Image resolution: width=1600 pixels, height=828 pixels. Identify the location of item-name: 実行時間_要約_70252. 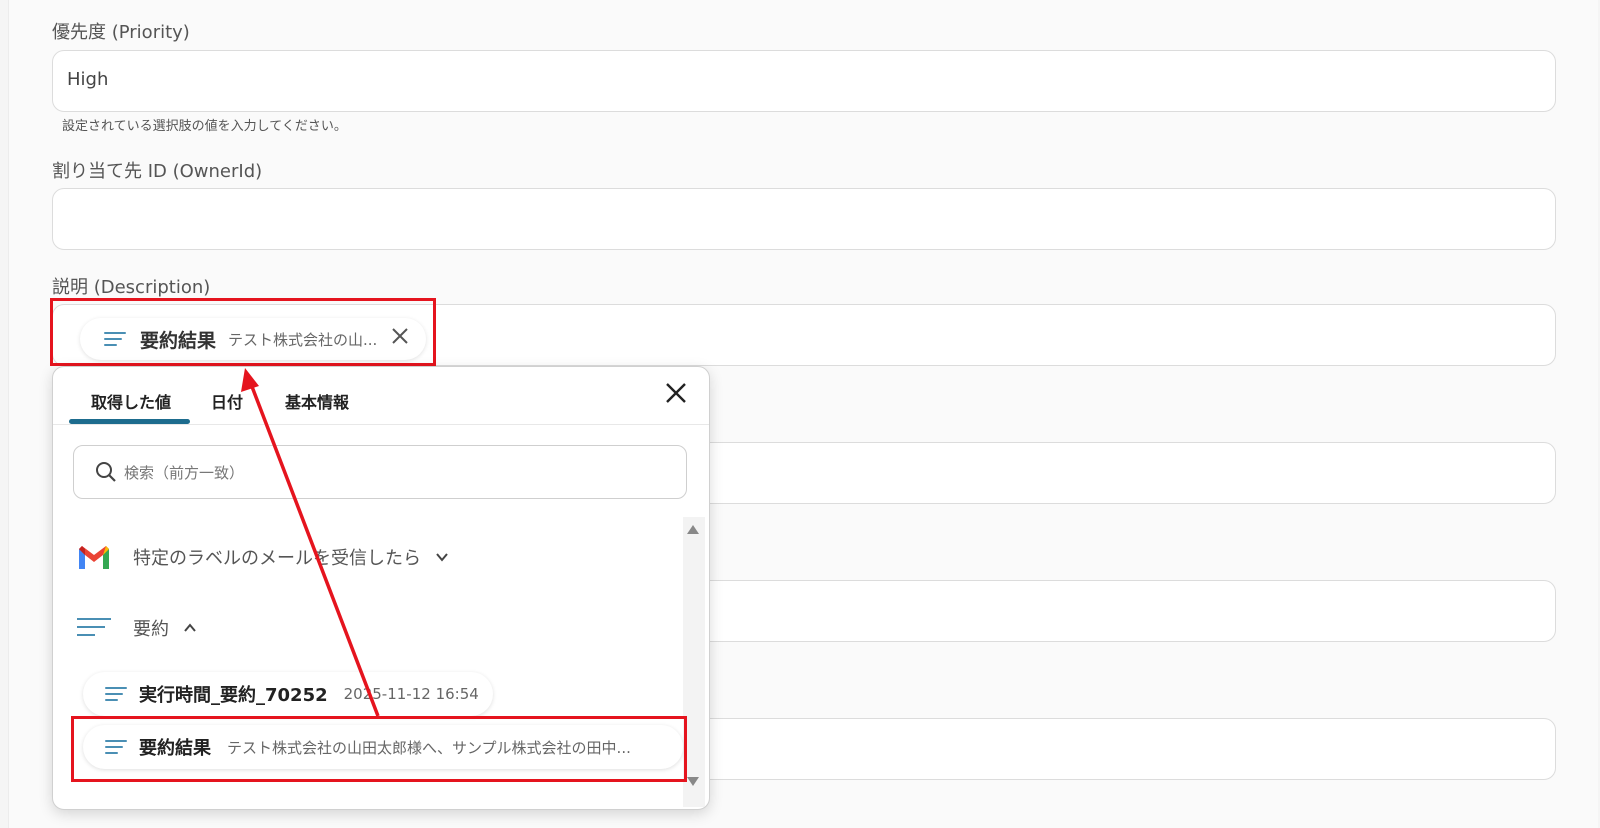
(233, 695).